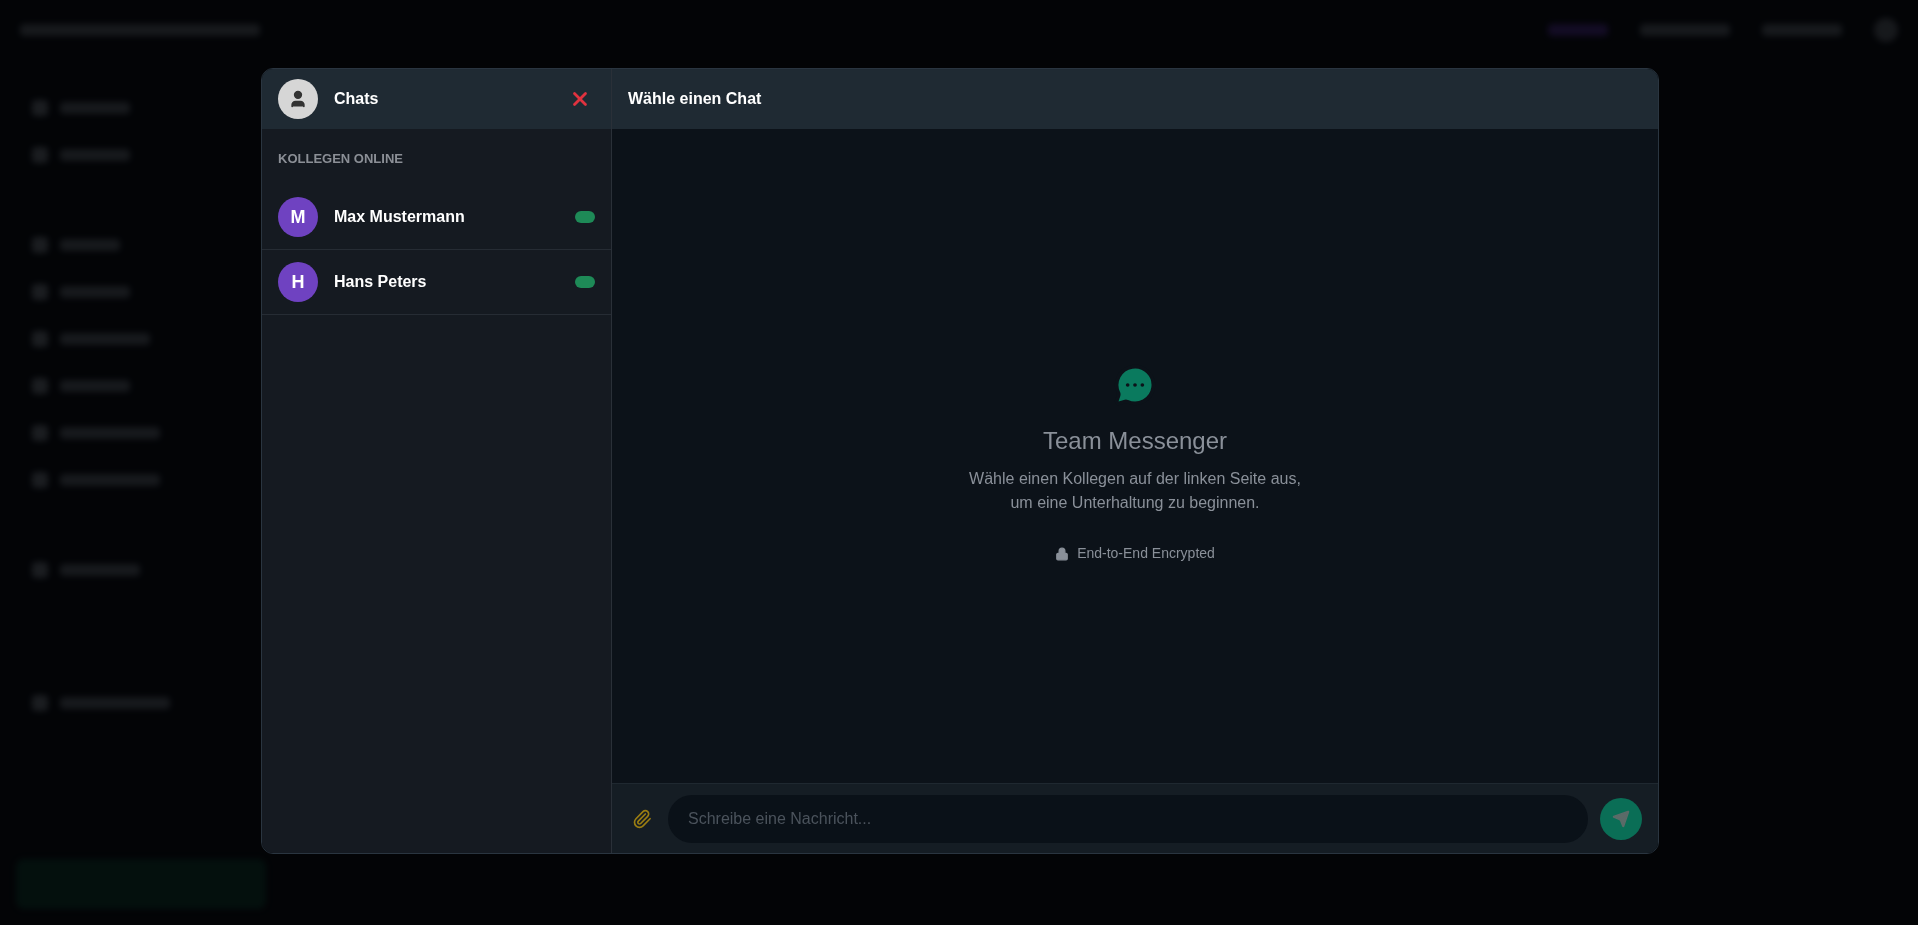 This screenshot has height=925, width=1918. What do you see at coordinates (1062, 553) in the screenshot?
I see `lock-icon` at bounding box center [1062, 553].